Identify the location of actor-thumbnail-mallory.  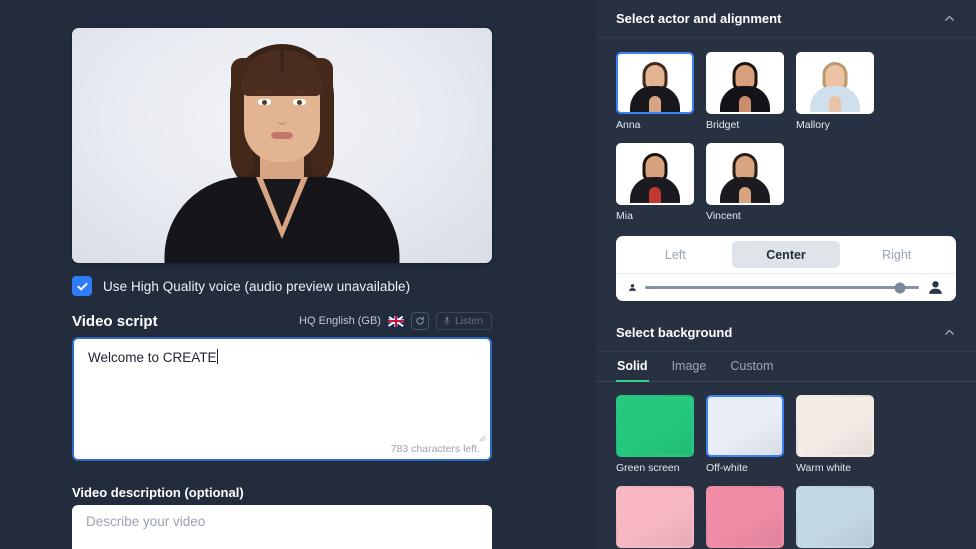
(835, 83).